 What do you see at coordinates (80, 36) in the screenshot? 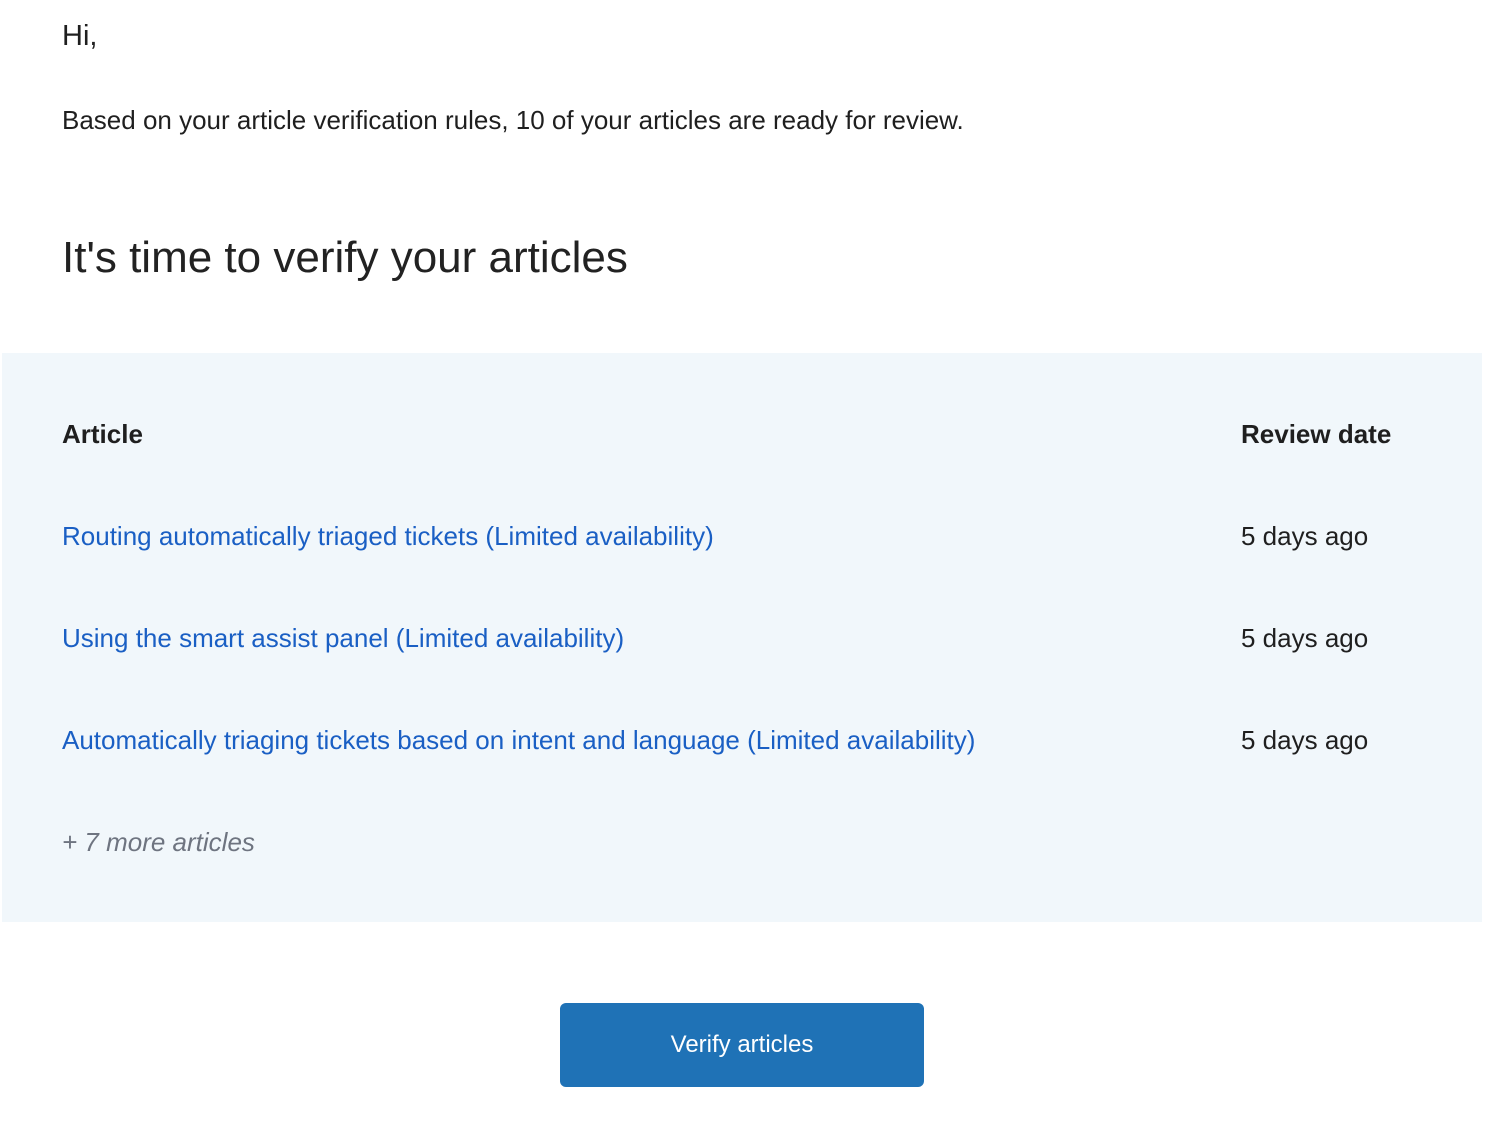
I see `greeting-text: Hi,` at bounding box center [80, 36].